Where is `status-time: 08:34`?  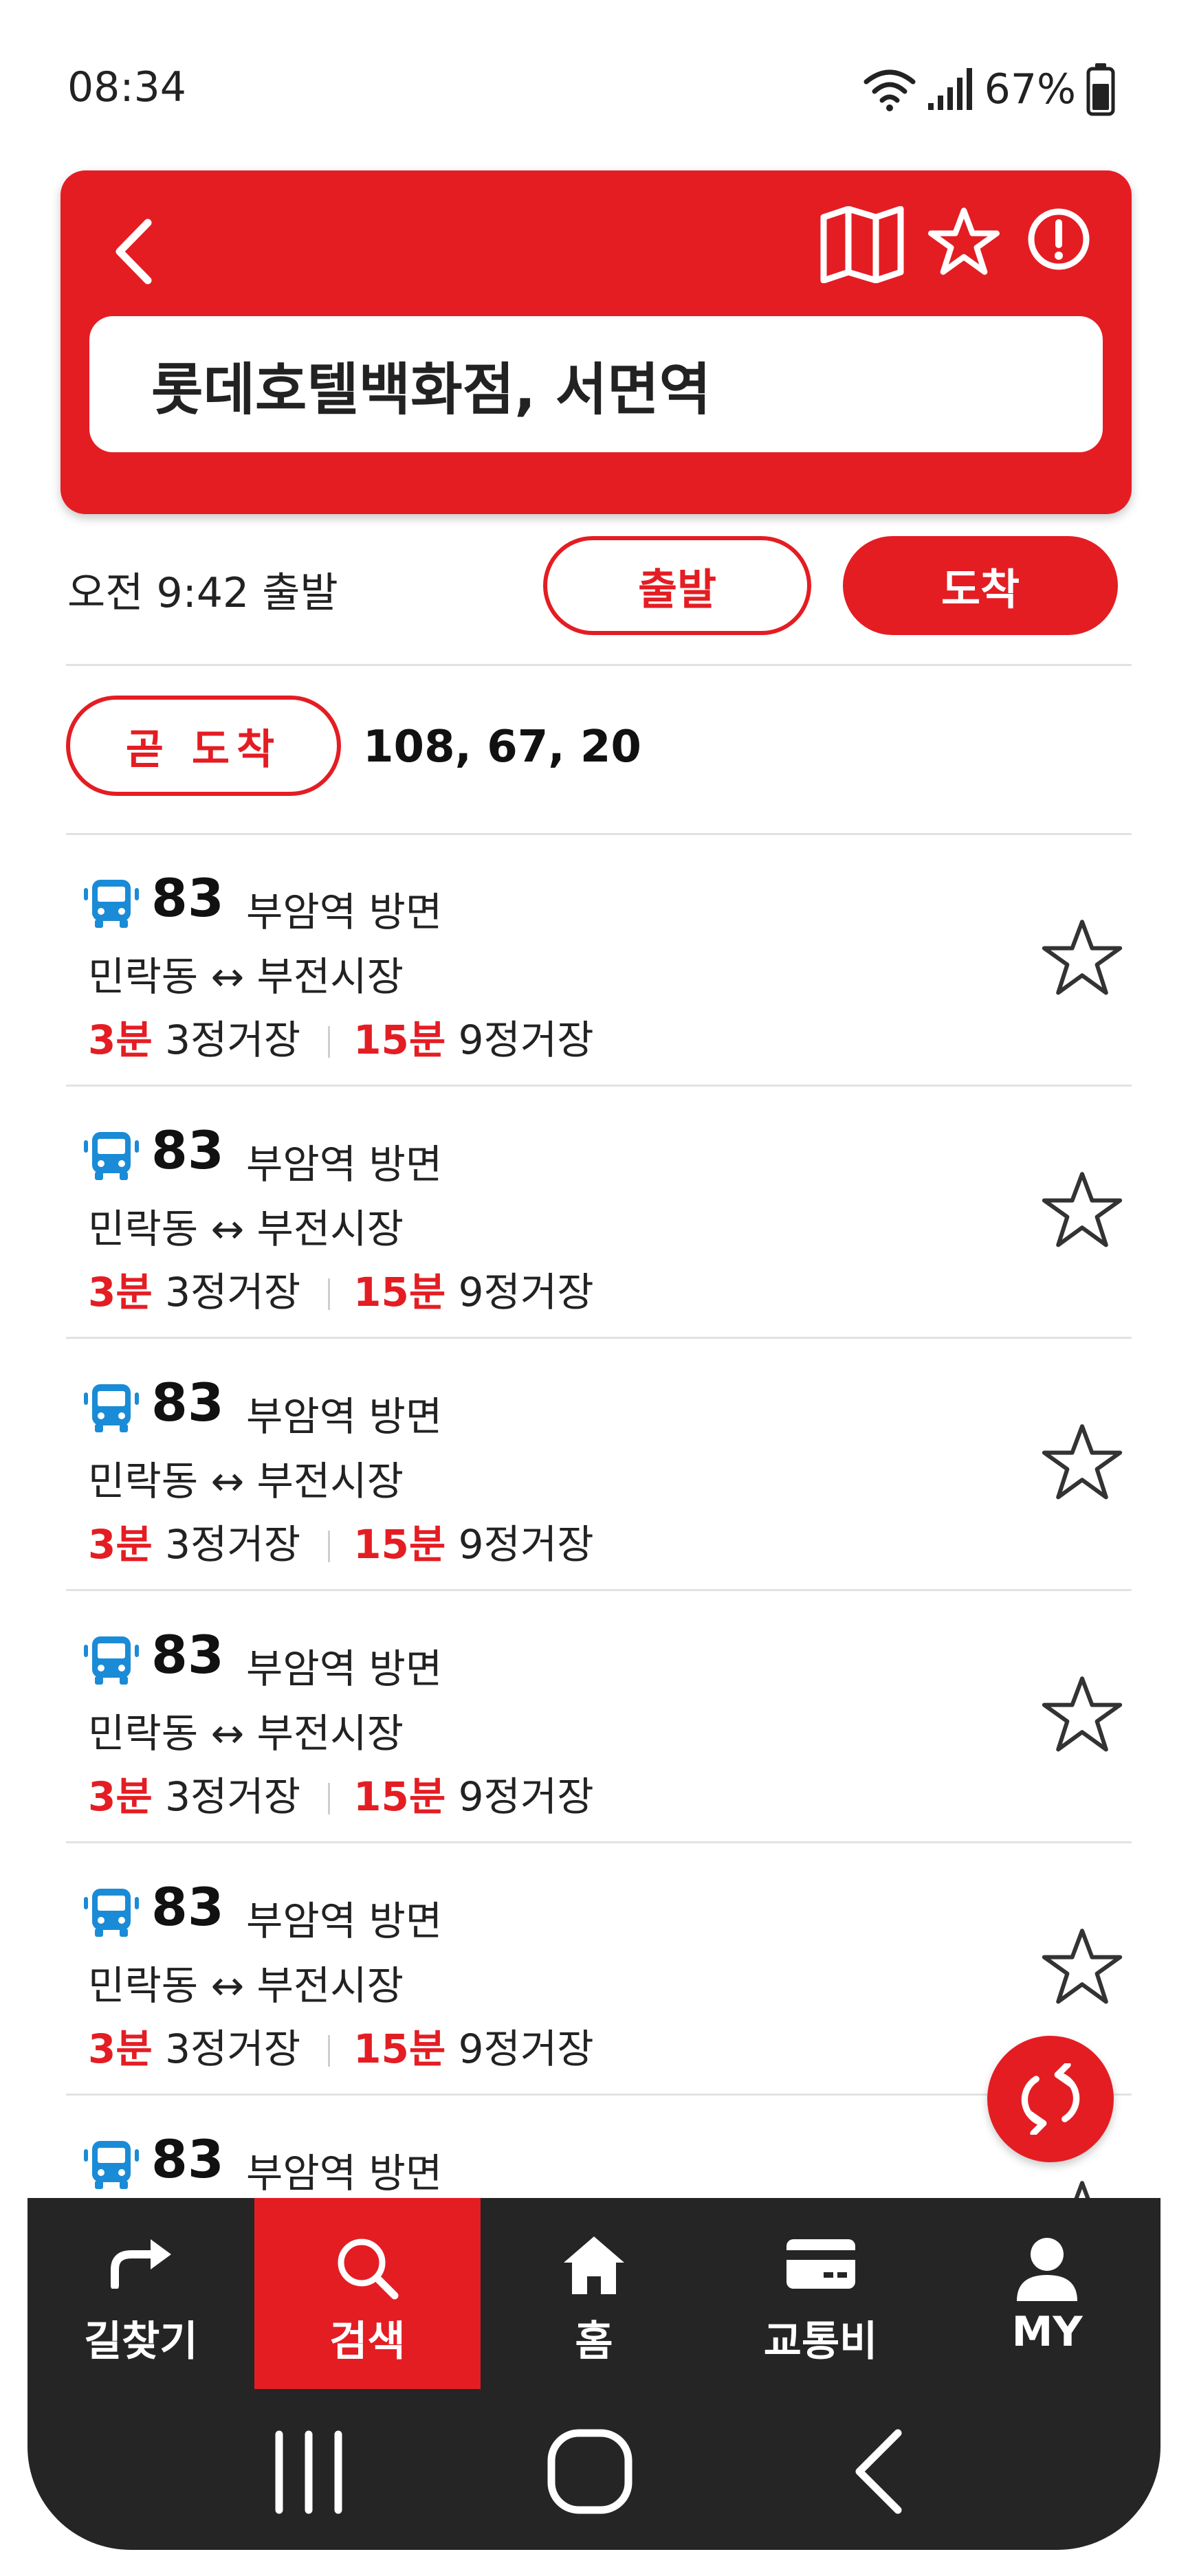 status-time: 08:34 is located at coordinates (126, 87).